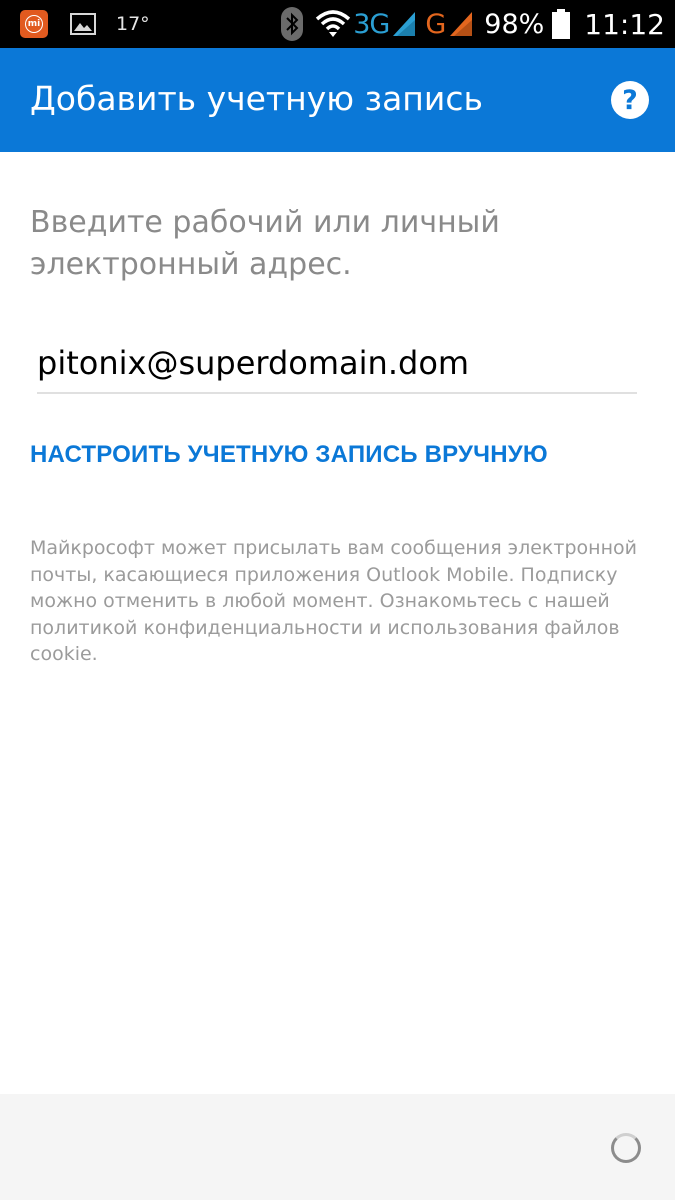 The height and width of the screenshot is (1200, 675). I want to click on page-title: Добавить учетную запись, so click(256, 98).